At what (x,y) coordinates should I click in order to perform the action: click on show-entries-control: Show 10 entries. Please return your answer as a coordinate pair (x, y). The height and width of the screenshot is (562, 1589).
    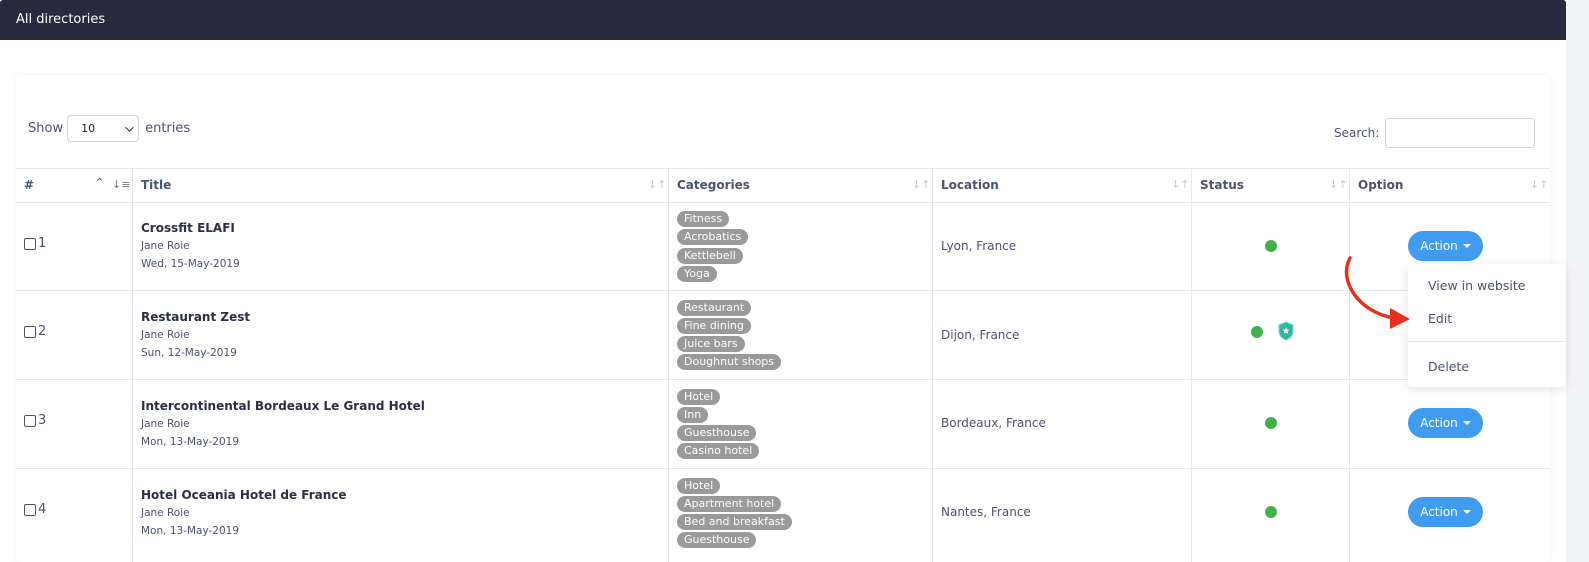
    Looking at the image, I should click on (109, 128).